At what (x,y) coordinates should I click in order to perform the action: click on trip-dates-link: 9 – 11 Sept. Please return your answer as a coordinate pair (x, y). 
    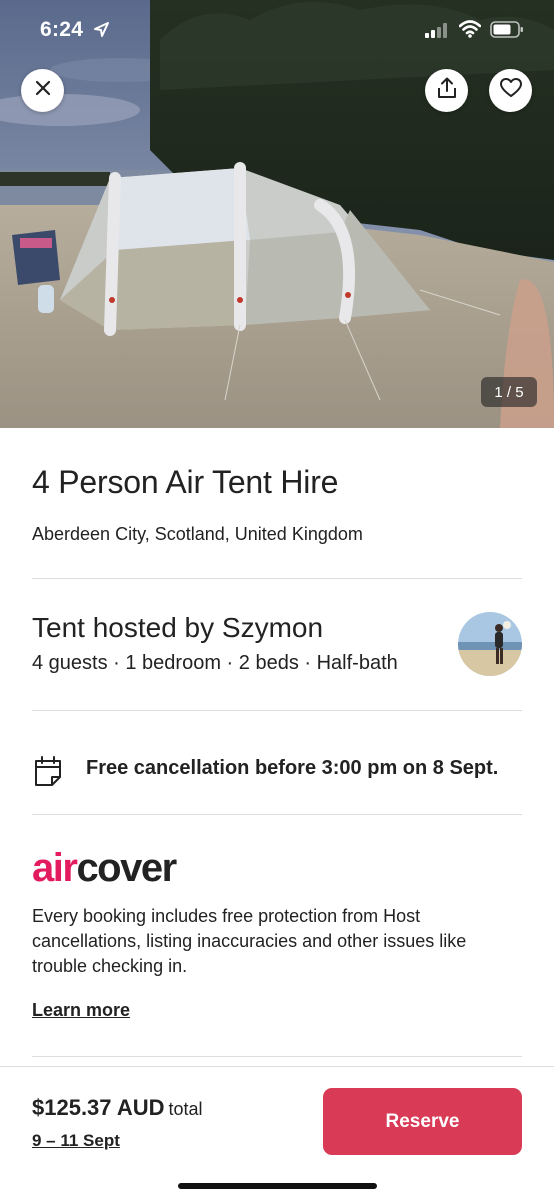
    Looking at the image, I should click on (76, 1141).